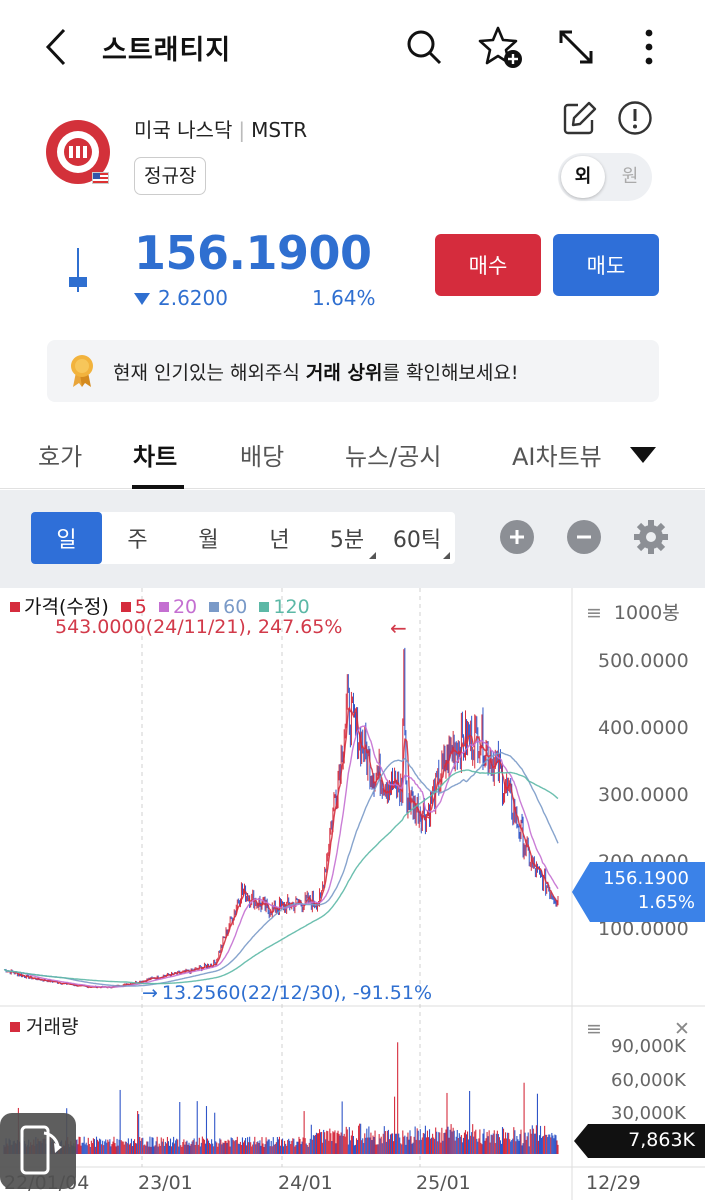  What do you see at coordinates (66, 607) in the screenshot?
I see `legend-price: 가격(수정)` at bounding box center [66, 607].